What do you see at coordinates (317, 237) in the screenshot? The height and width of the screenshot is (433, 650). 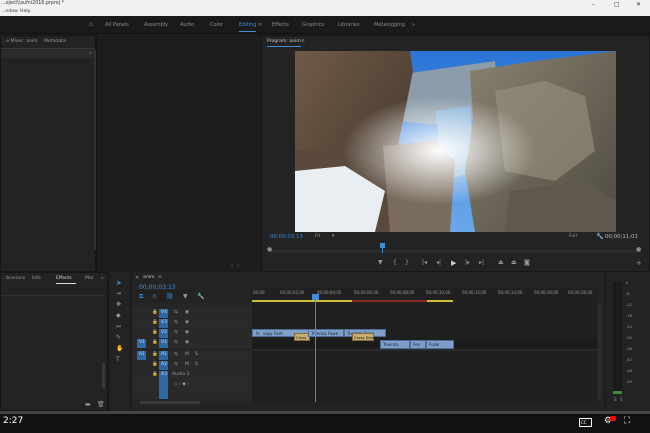 I see `fit-dropdown: Fit` at bounding box center [317, 237].